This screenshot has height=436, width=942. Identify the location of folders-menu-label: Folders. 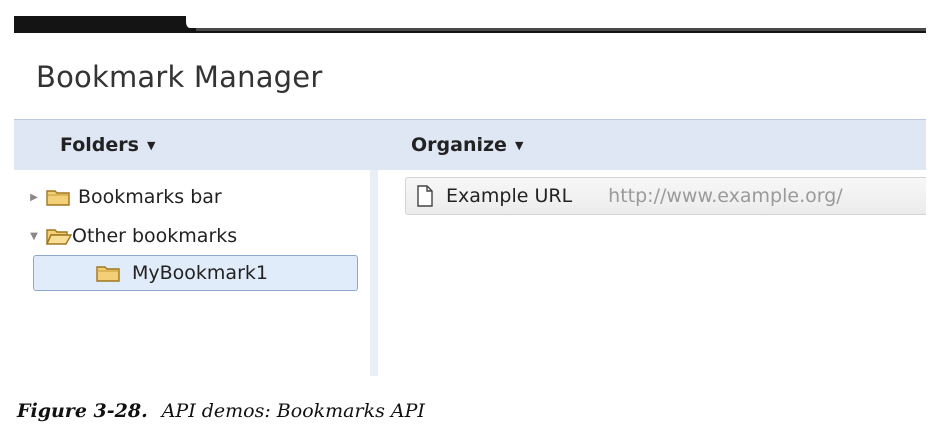
(99, 145).